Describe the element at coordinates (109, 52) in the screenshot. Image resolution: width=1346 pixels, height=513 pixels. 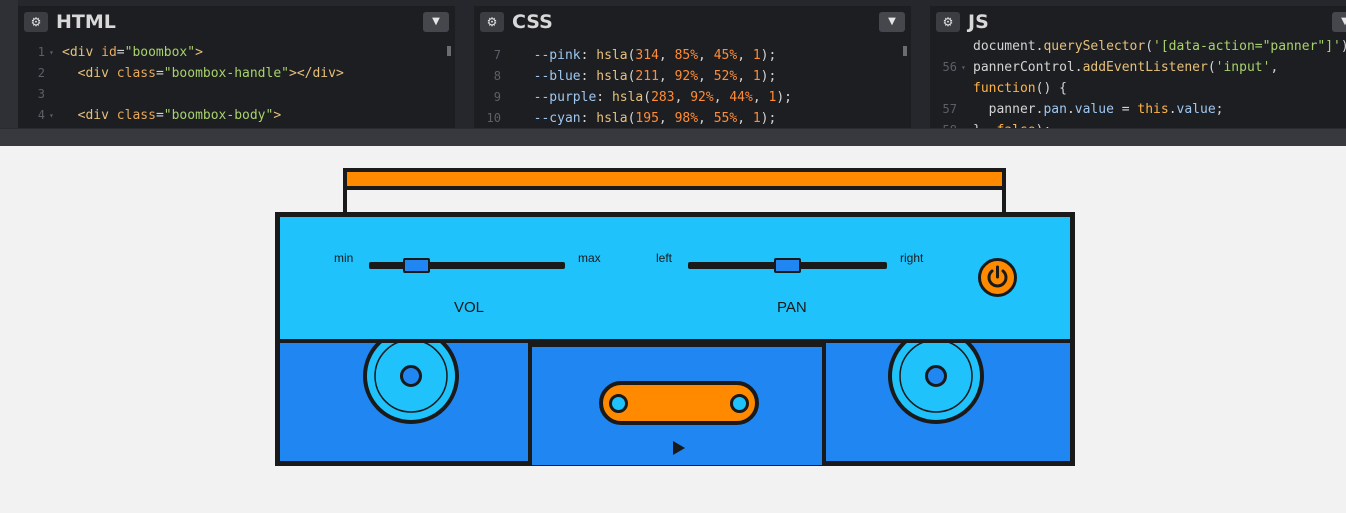
I see `code-token: id` at that location.